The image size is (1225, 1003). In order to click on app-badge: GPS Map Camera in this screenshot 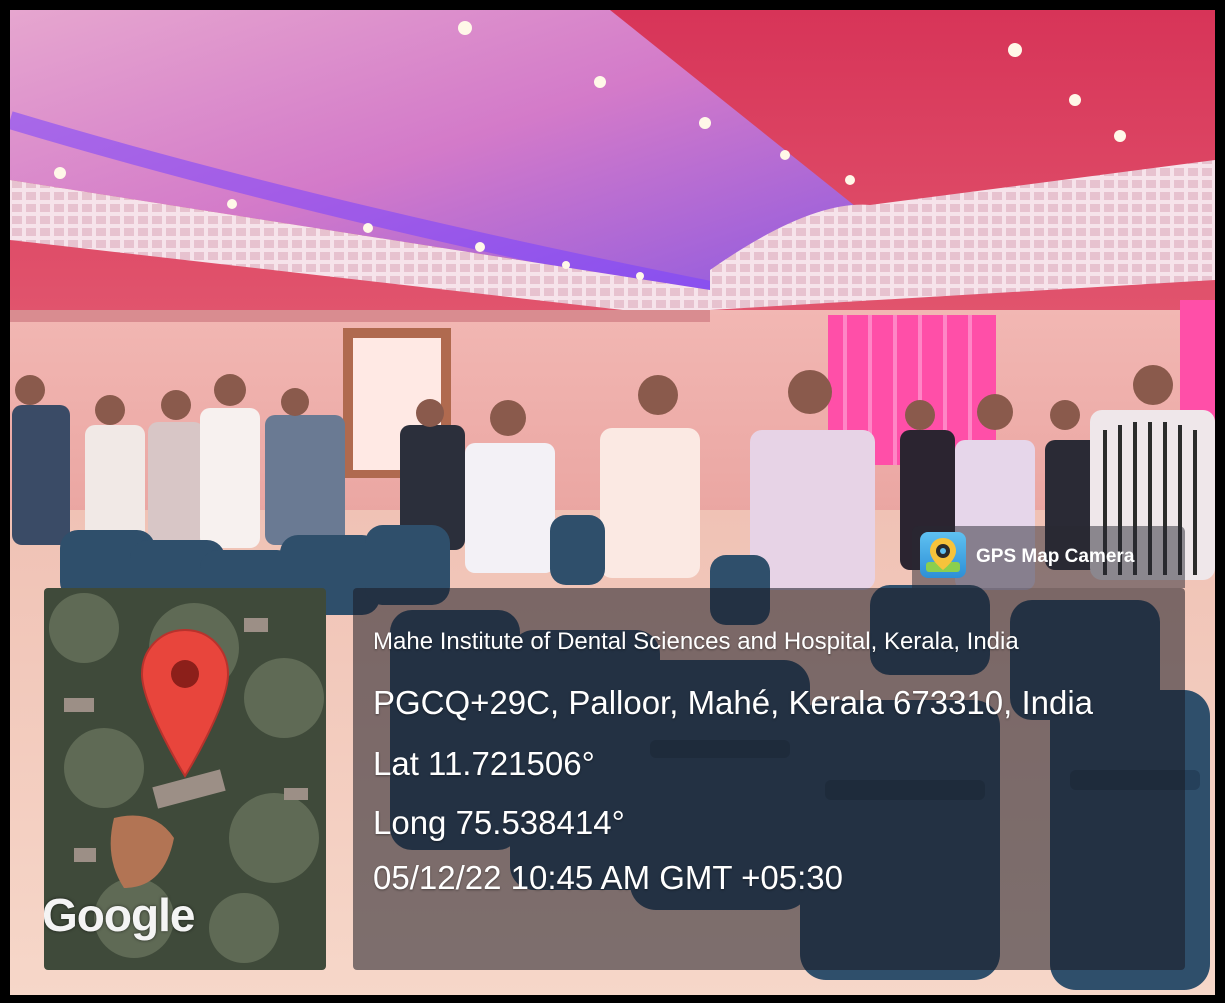, I will do `click(1048, 557)`.